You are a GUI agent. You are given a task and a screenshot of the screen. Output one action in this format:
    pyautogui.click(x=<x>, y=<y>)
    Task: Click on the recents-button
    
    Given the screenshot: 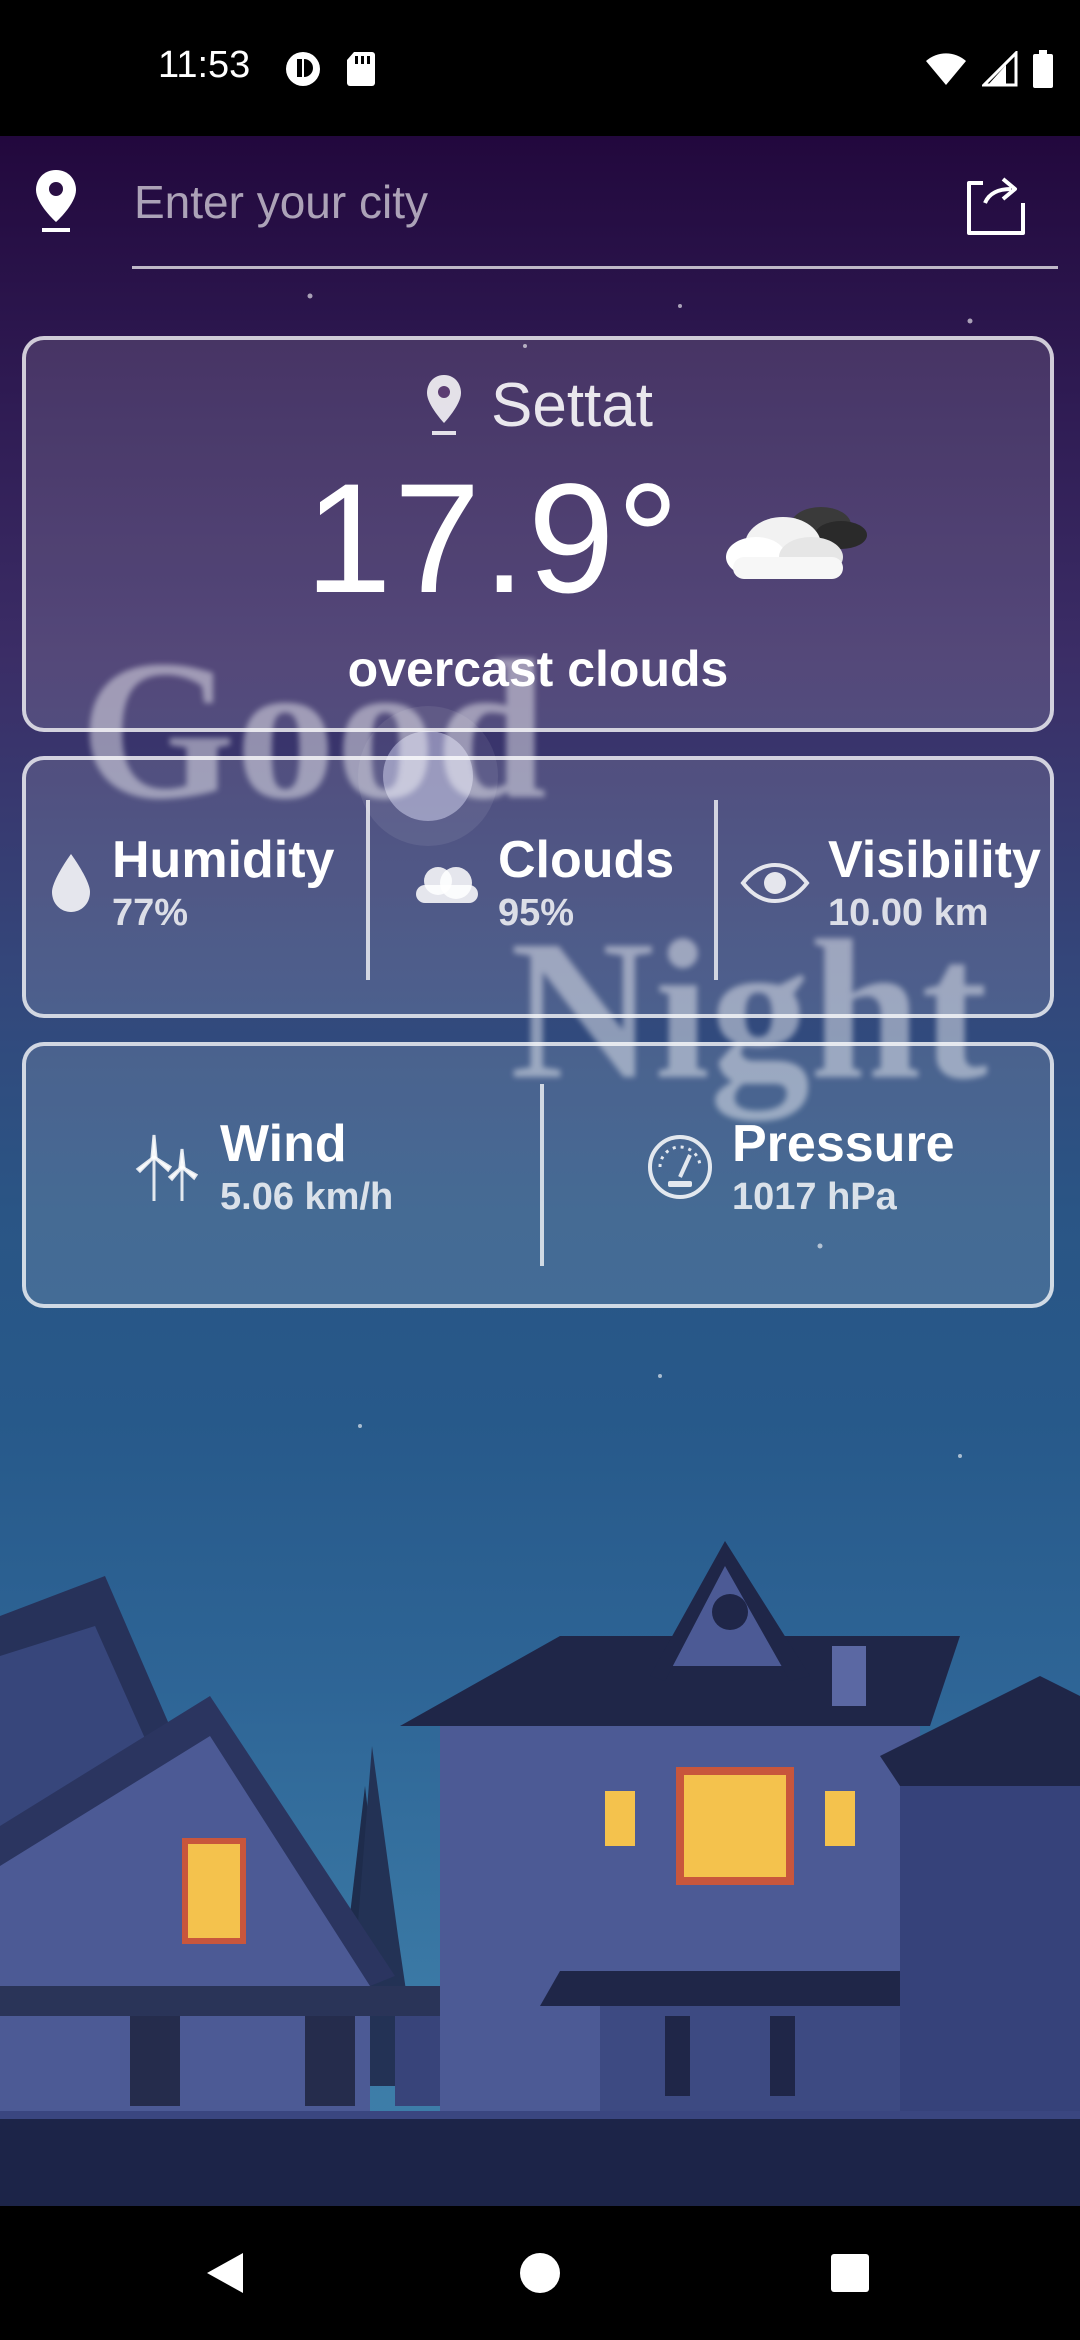 What is the action you would take?
    pyautogui.click(x=850, y=2273)
    